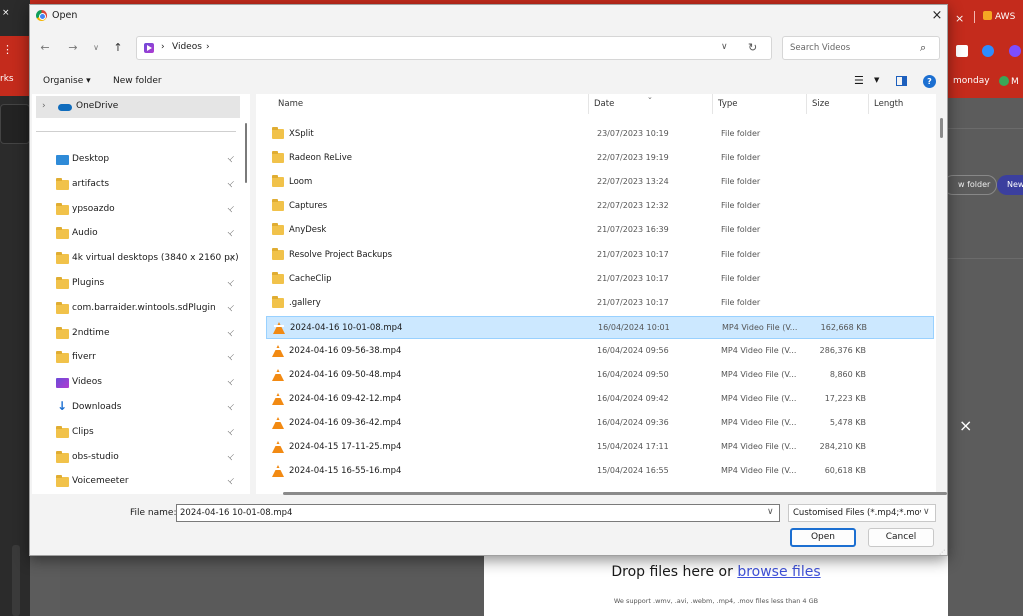 This screenshot has height=616, width=1023. What do you see at coordinates (600, 134) in the screenshot?
I see `table-row: XSplit 23/07/2023 10:19 File folder` at bounding box center [600, 134].